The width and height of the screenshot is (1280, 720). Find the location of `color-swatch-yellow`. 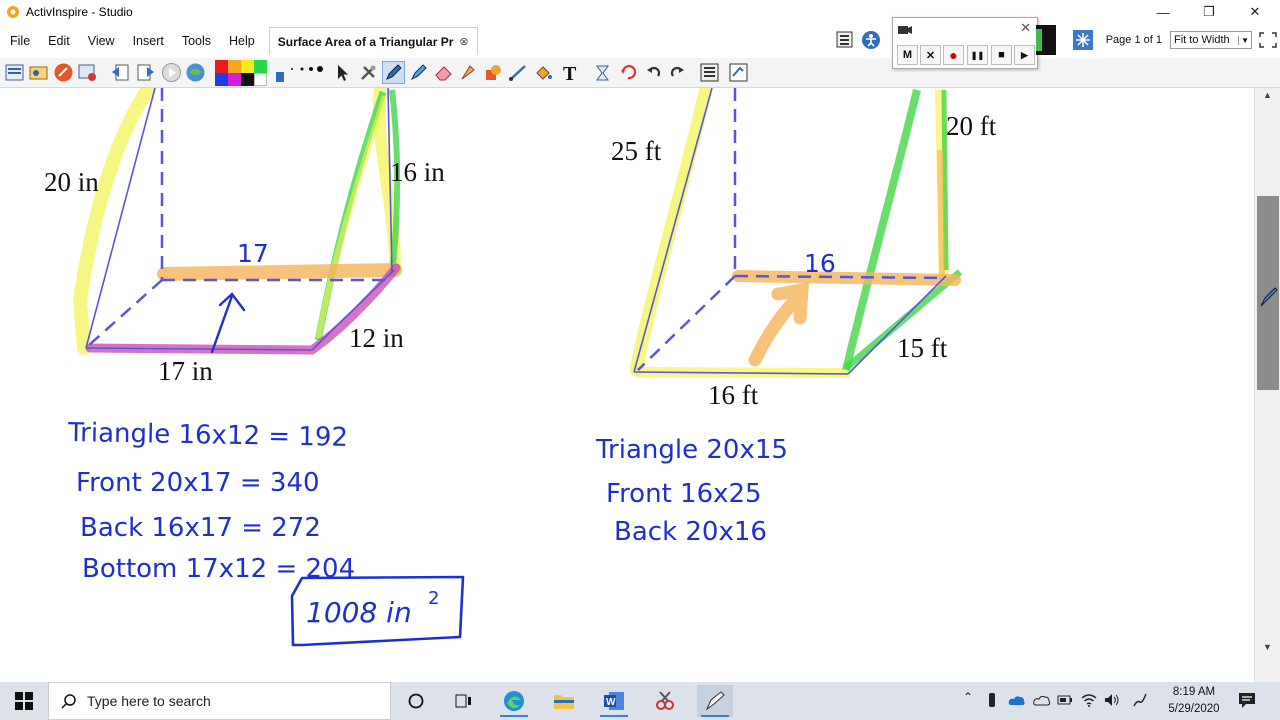

color-swatch-yellow is located at coordinates (247, 66).